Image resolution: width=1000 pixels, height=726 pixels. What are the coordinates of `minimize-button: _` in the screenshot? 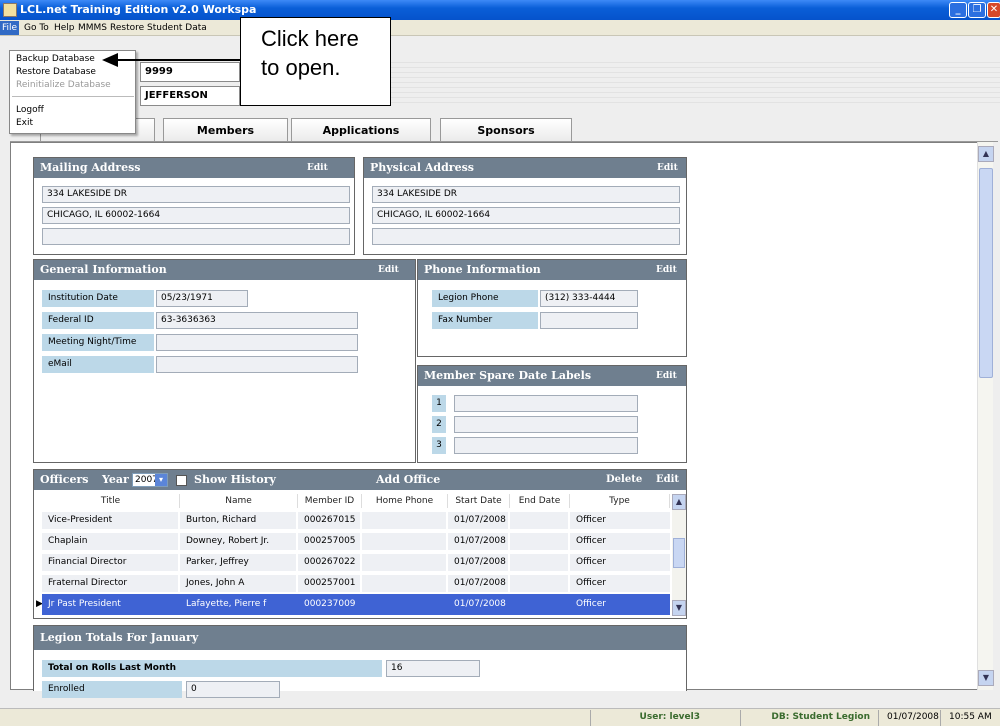 It's located at (958, 10).